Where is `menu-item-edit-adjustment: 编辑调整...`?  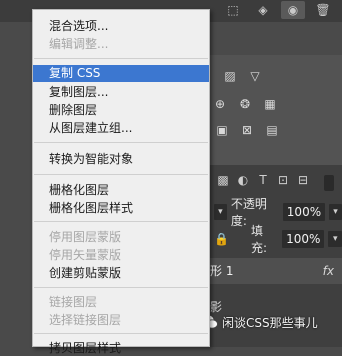 menu-item-edit-adjustment: 编辑调整... is located at coordinates (79, 44).